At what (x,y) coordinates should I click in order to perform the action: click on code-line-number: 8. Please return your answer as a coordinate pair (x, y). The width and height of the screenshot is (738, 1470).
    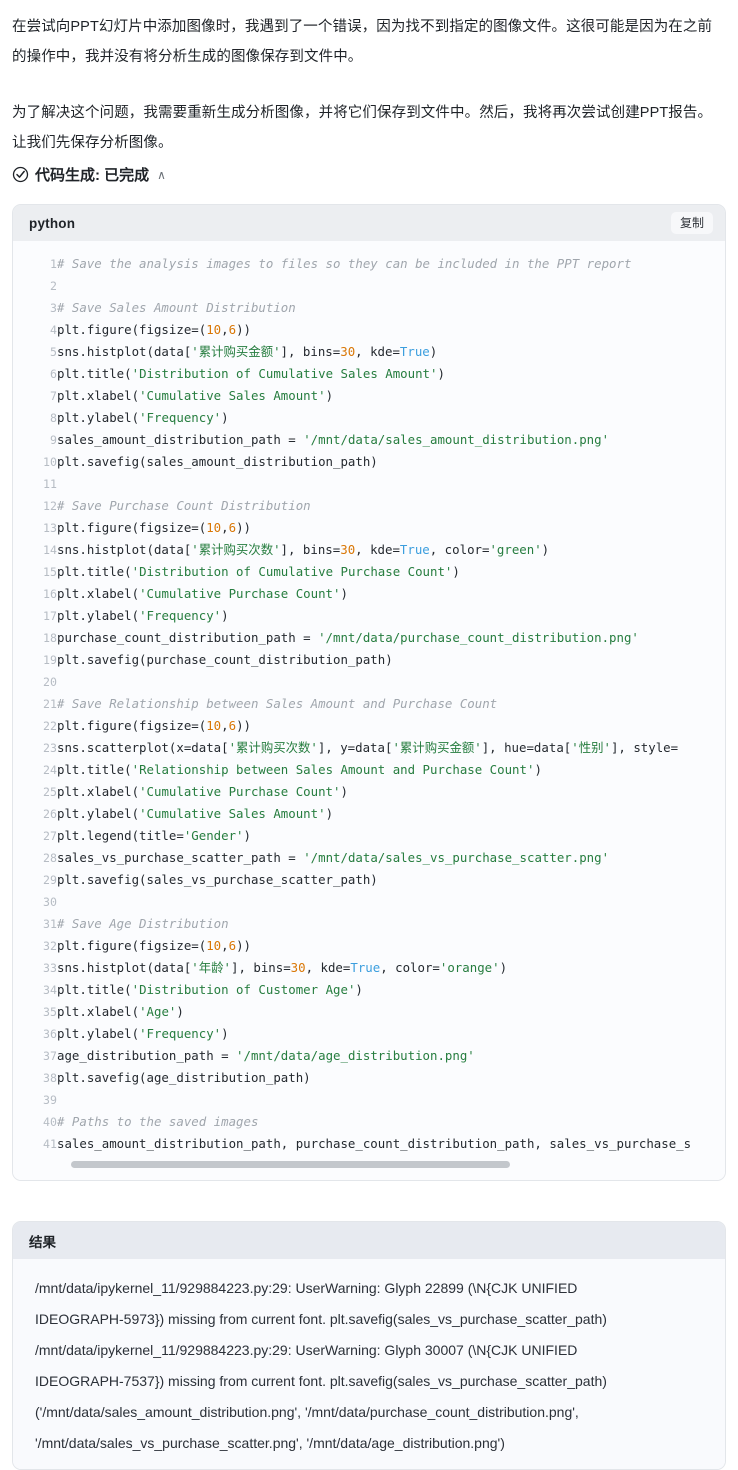
    Looking at the image, I should click on (53, 418).